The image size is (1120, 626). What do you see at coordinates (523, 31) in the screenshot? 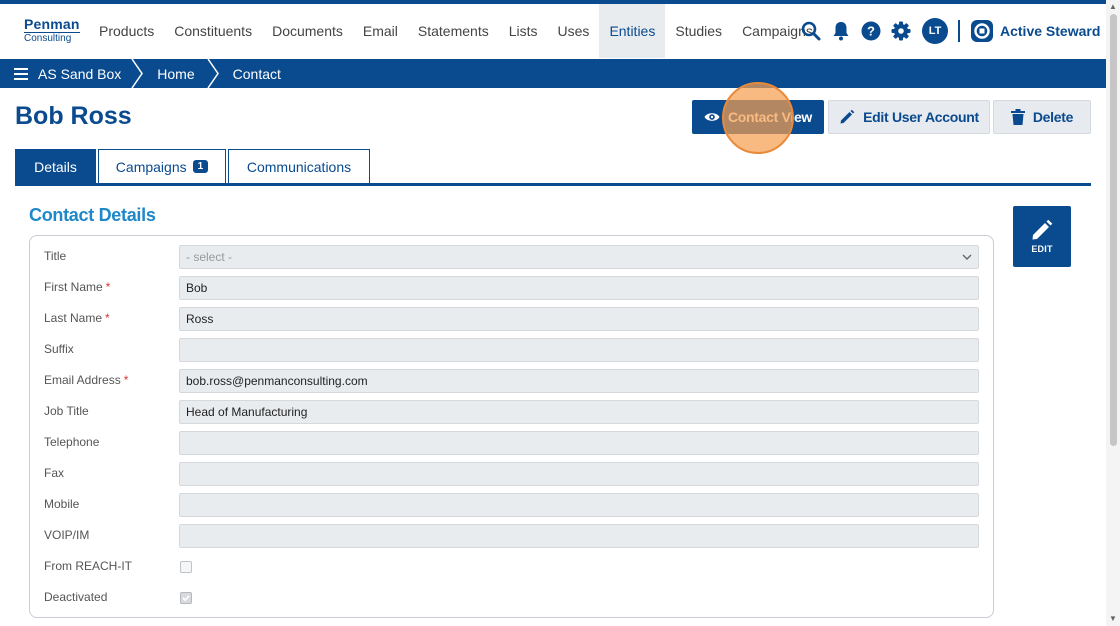
I see `nav-lists: Lists` at bounding box center [523, 31].